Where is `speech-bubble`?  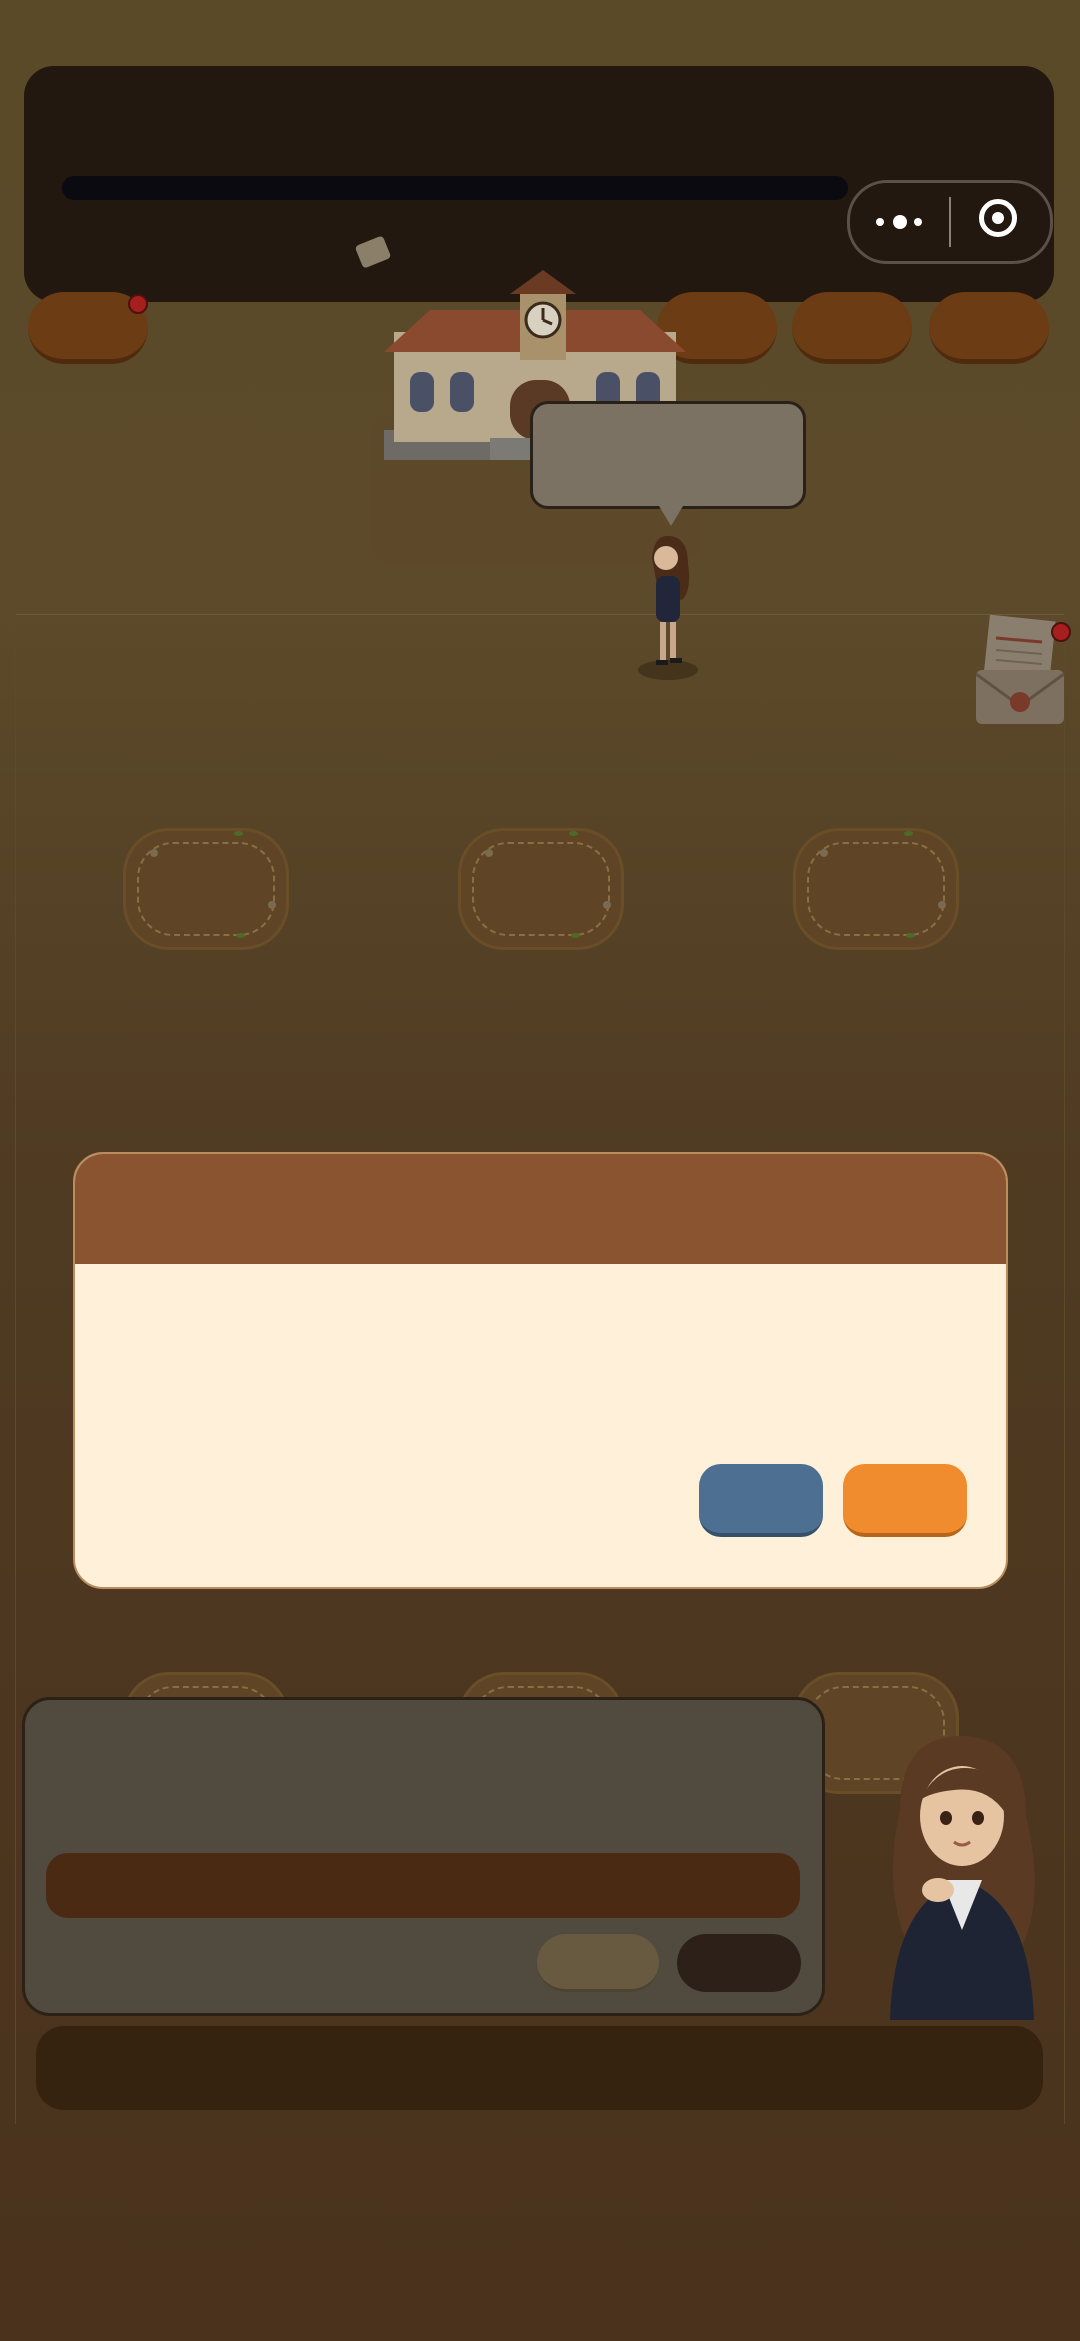 speech-bubble is located at coordinates (668, 463).